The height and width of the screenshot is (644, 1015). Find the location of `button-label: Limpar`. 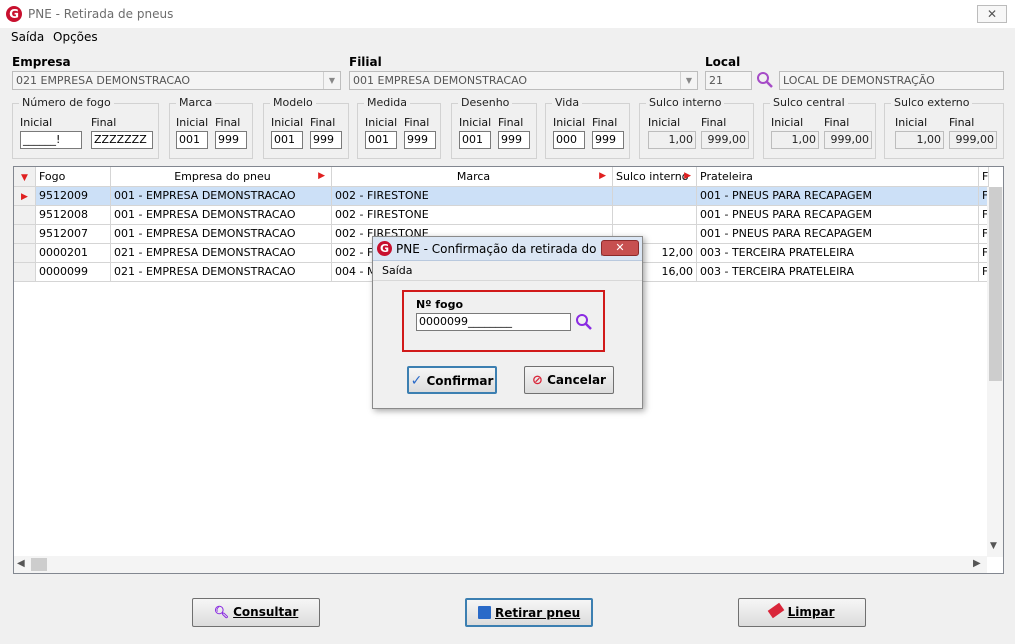

button-label: Limpar is located at coordinates (811, 612).